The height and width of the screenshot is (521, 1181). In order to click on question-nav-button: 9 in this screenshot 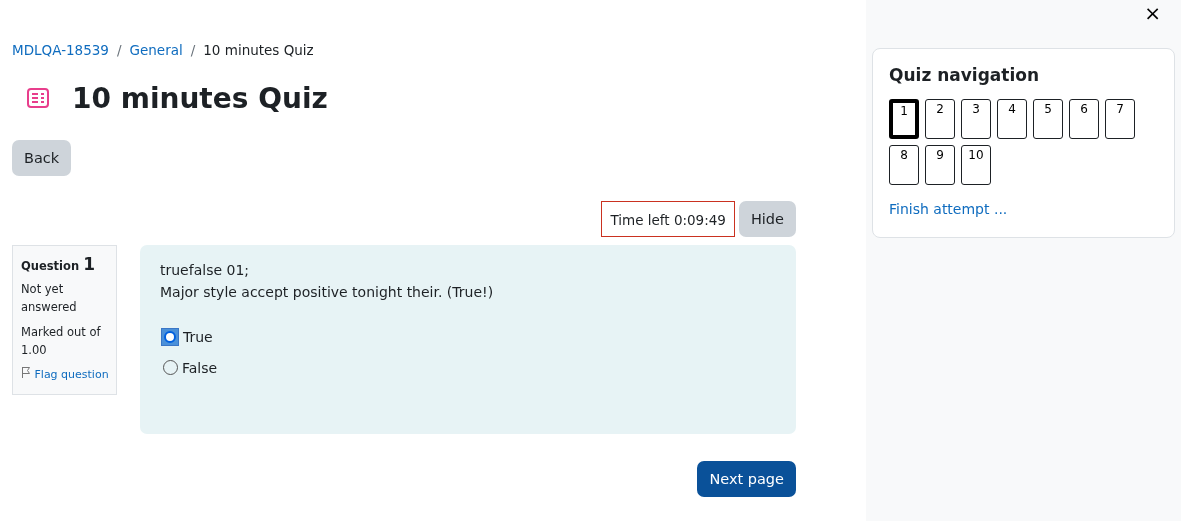, I will do `click(940, 165)`.